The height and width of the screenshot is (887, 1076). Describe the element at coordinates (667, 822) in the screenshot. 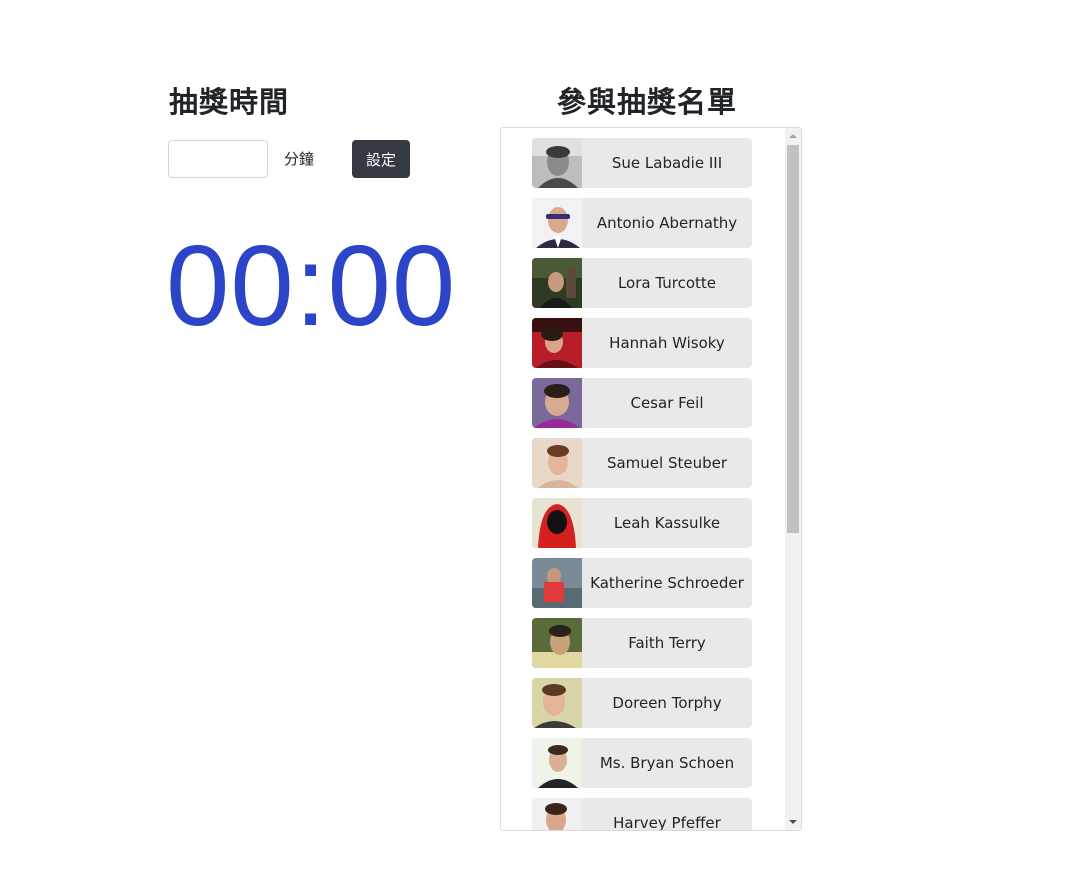

I see `participant-name: Harvey Pfeffer` at that location.